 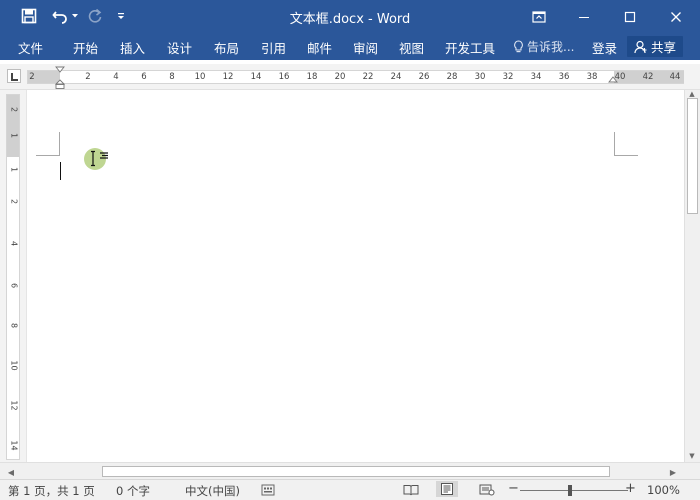 What do you see at coordinates (692, 156) in the screenshot?
I see `vertical-scroll-thumb` at bounding box center [692, 156].